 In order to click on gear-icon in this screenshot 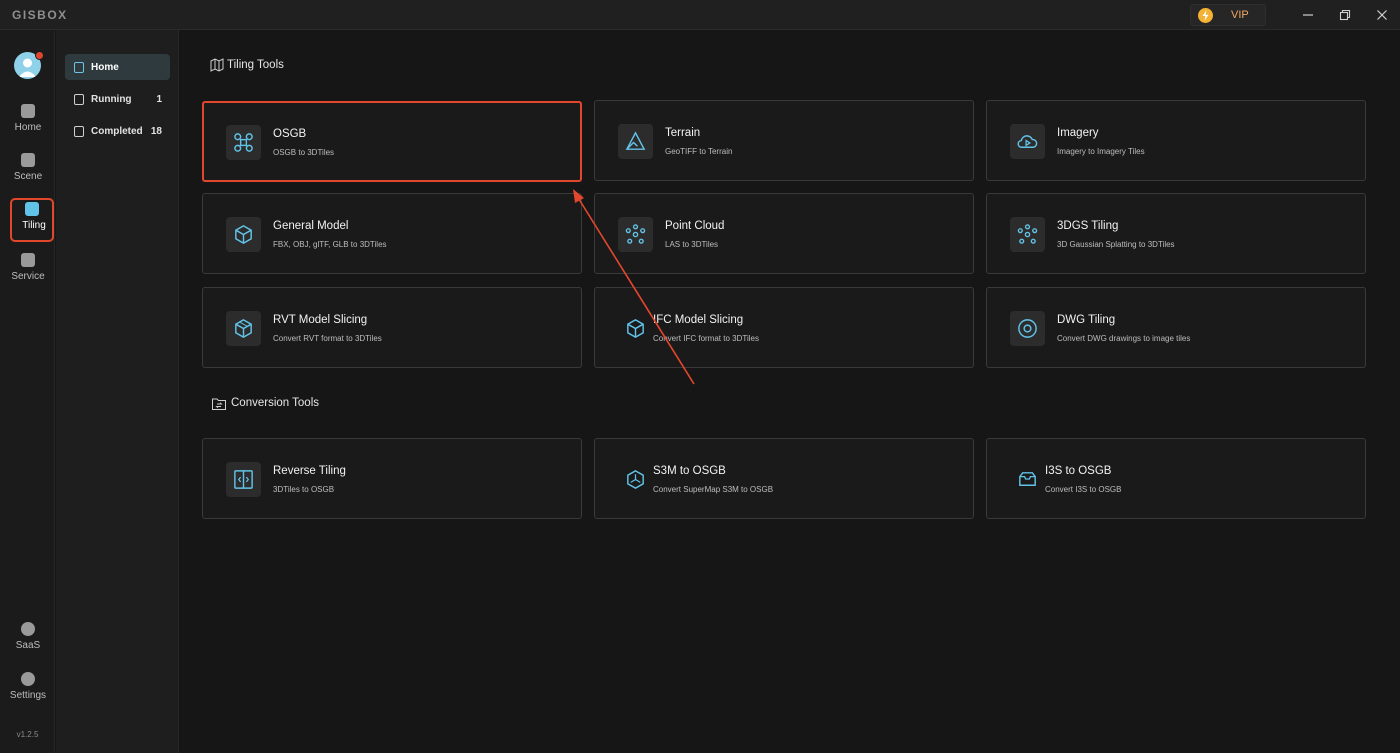, I will do `click(28, 679)`.